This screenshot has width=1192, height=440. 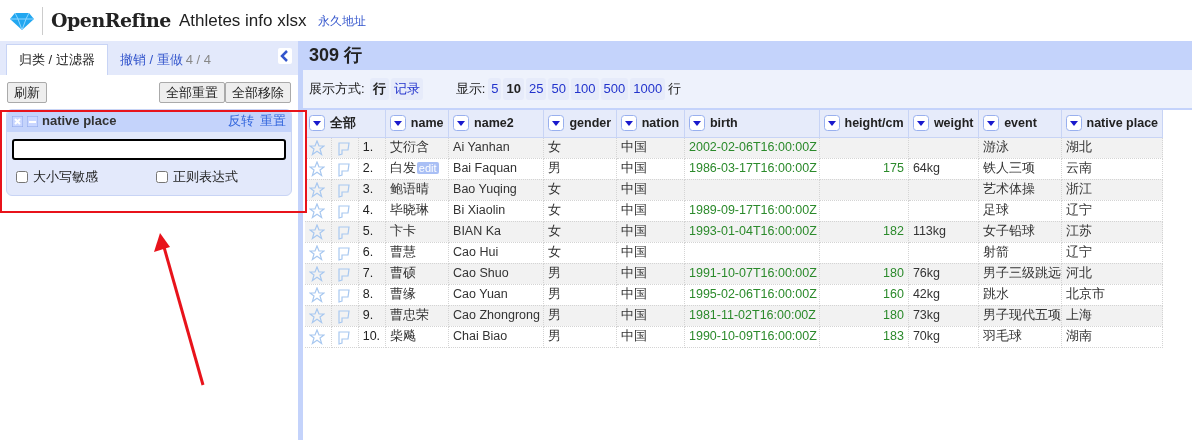 What do you see at coordinates (1078, 273) in the screenshot?
I see `table-cell: 河北` at bounding box center [1078, 273].